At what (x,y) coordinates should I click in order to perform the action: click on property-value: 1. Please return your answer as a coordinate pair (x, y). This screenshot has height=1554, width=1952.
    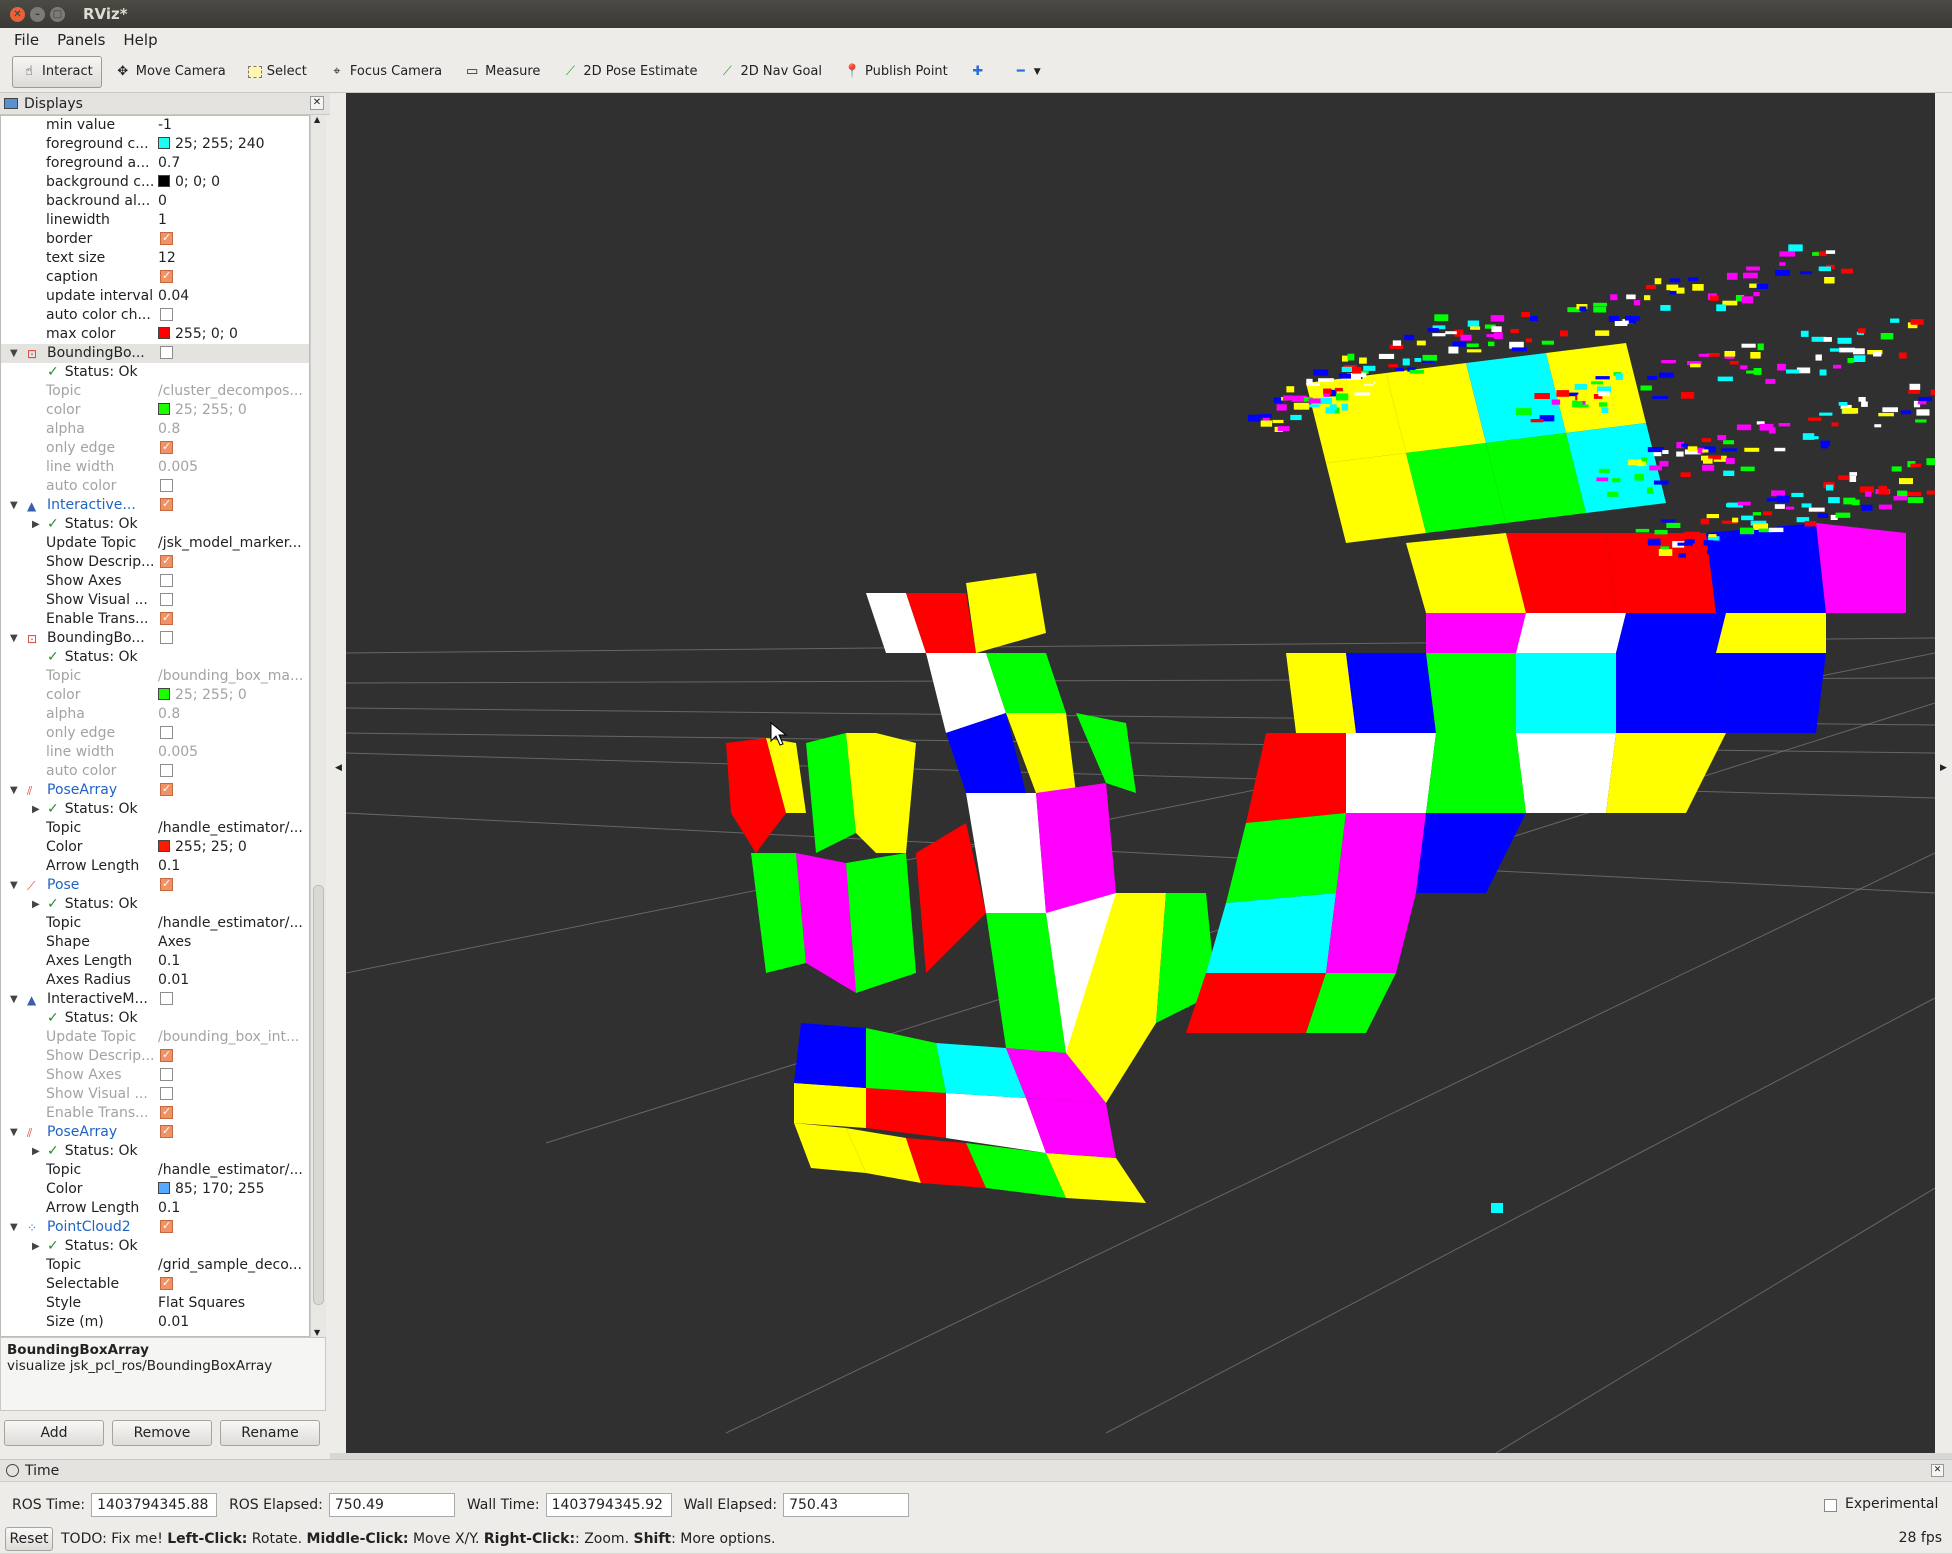
    Looking at the image, I should click on (233, 220).